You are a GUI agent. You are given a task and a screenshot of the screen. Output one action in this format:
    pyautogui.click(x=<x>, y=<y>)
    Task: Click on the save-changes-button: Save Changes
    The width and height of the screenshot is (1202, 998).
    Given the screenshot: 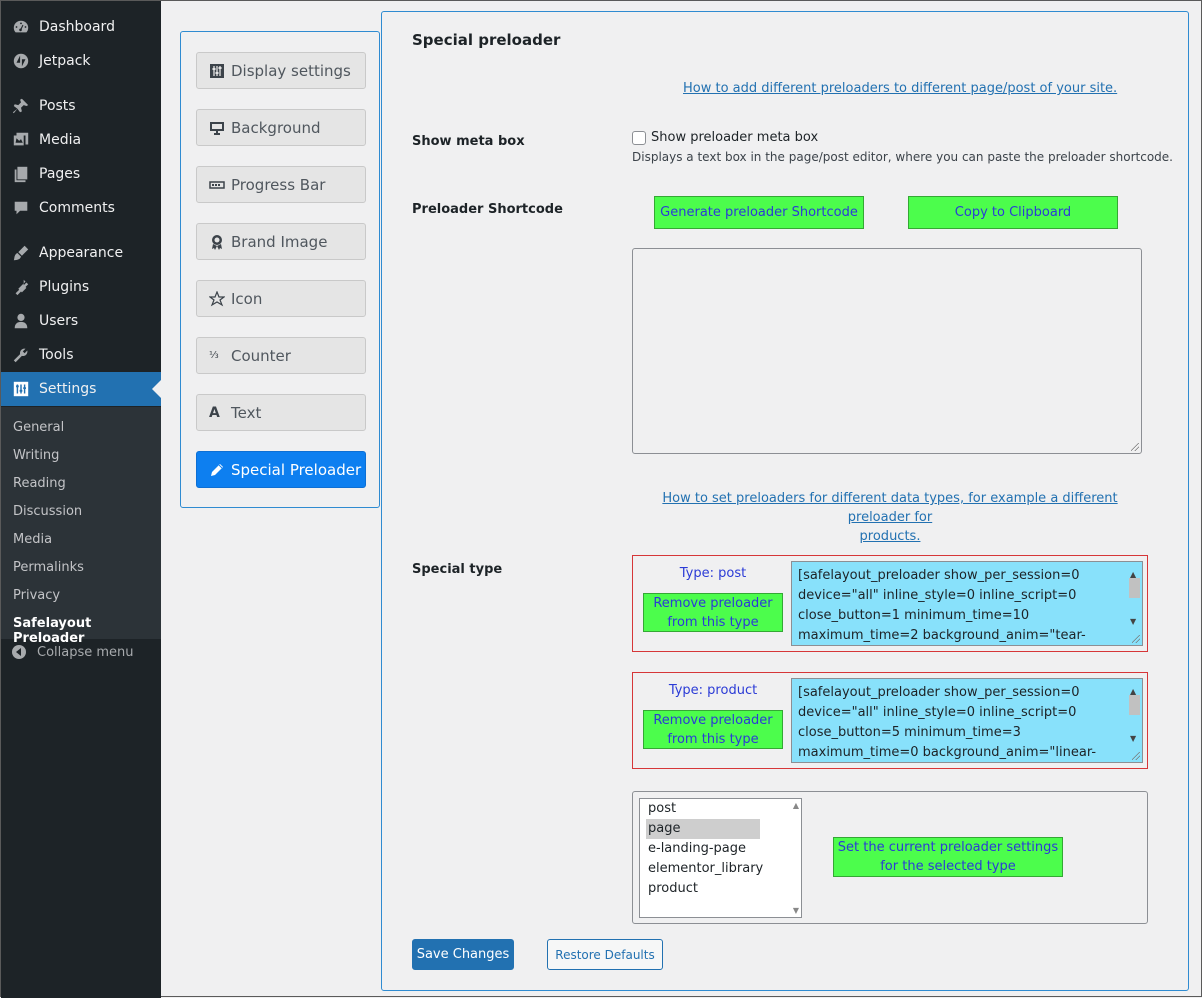 What is the action you would take?
    pyautogui.click(x=463, y=954)
    